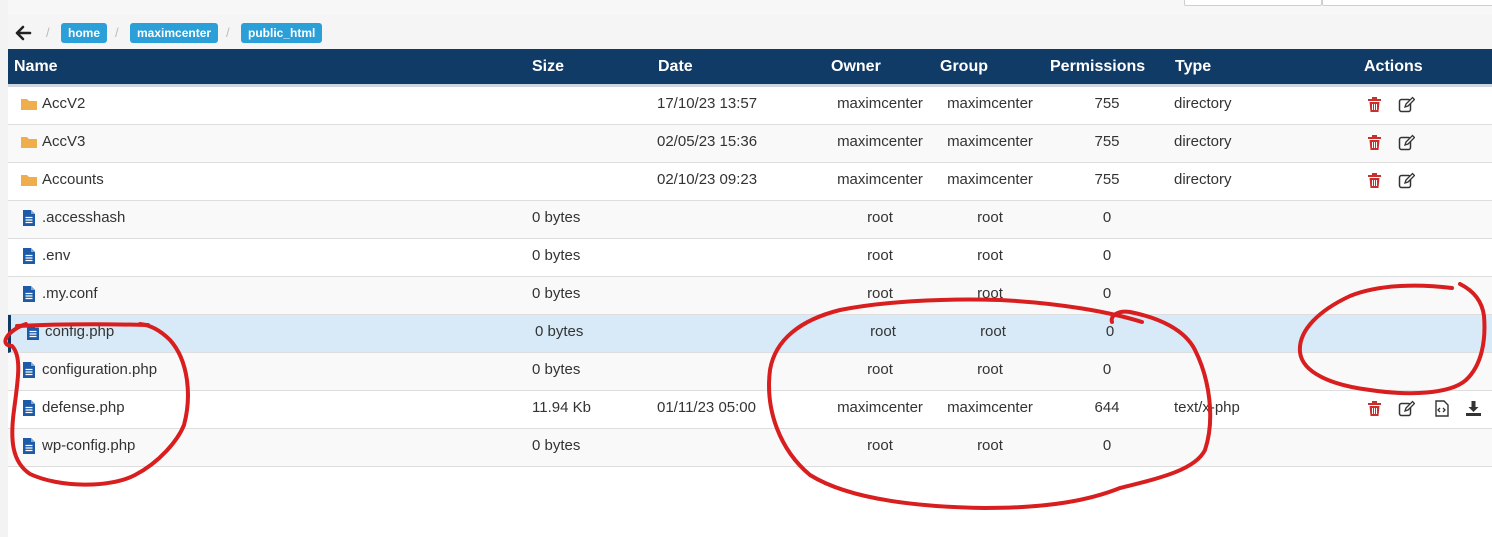  I want to click on header-name: Name, so click(36, 67).